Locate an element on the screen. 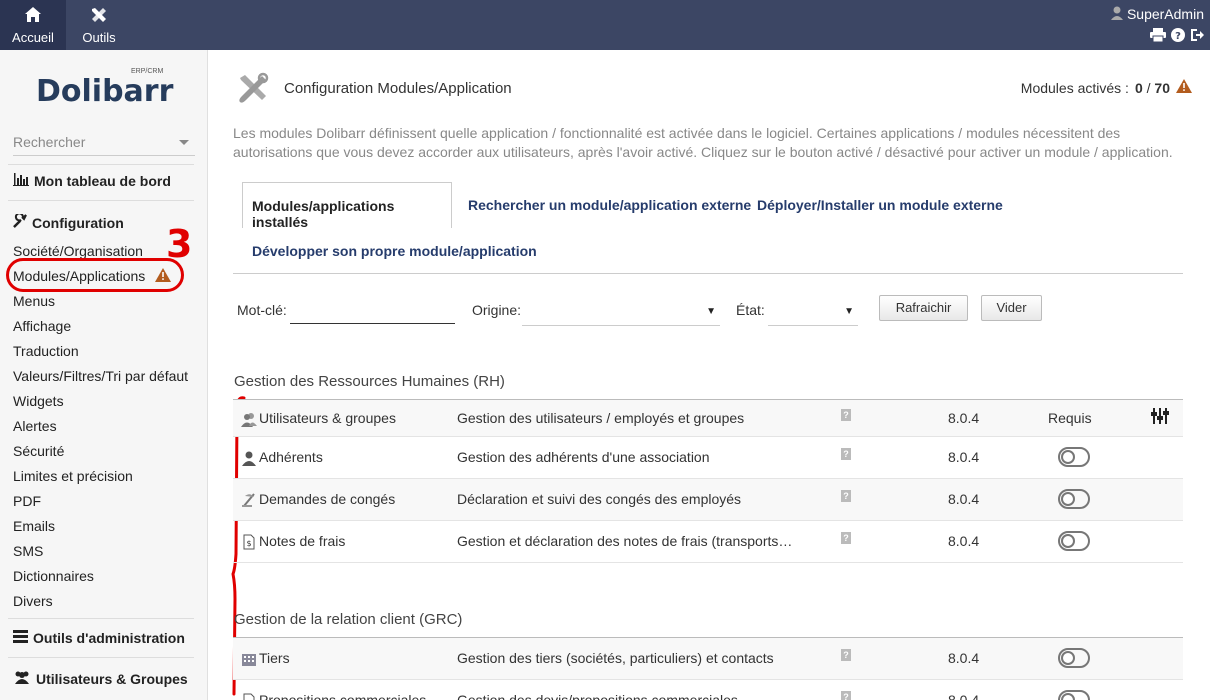  bar-chart-icon is located at coordinates (21, 181).